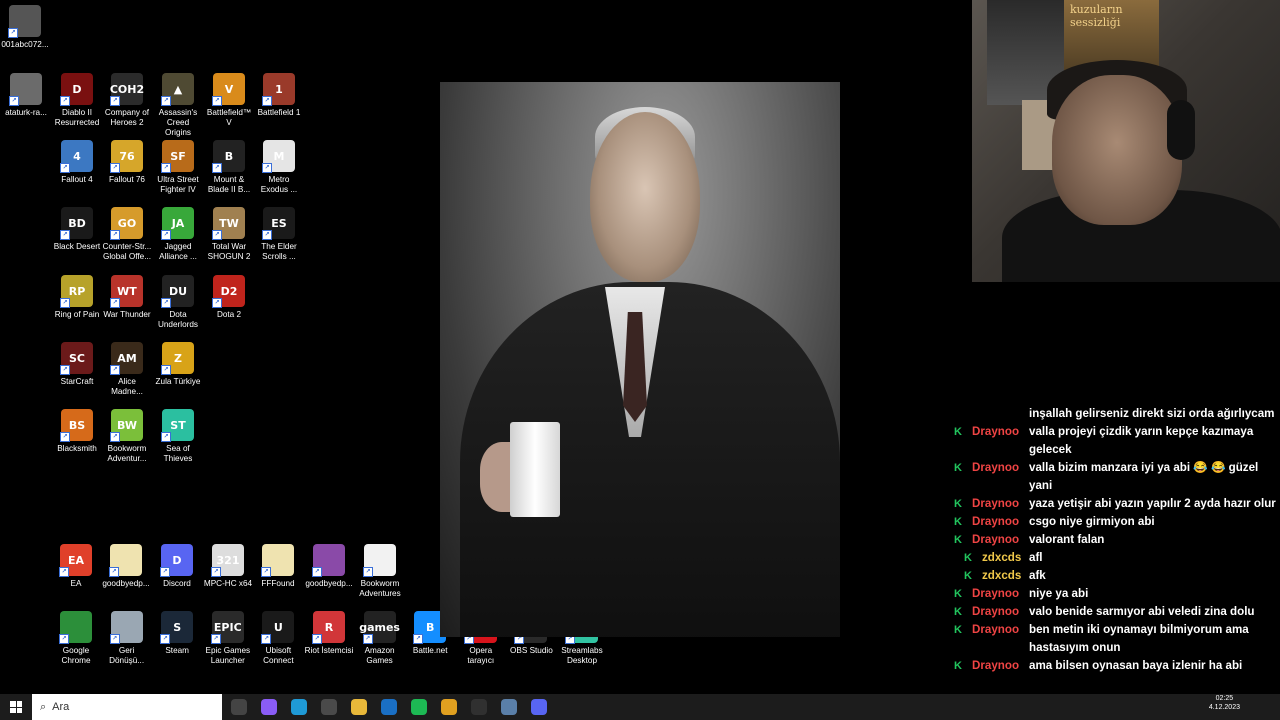 This screenshot has height=720, width=1280. Describe the element at coordinates (127, 162) in the screenshot. I see `desktop-icon: 76 ↗ Fallout 76` at that location.